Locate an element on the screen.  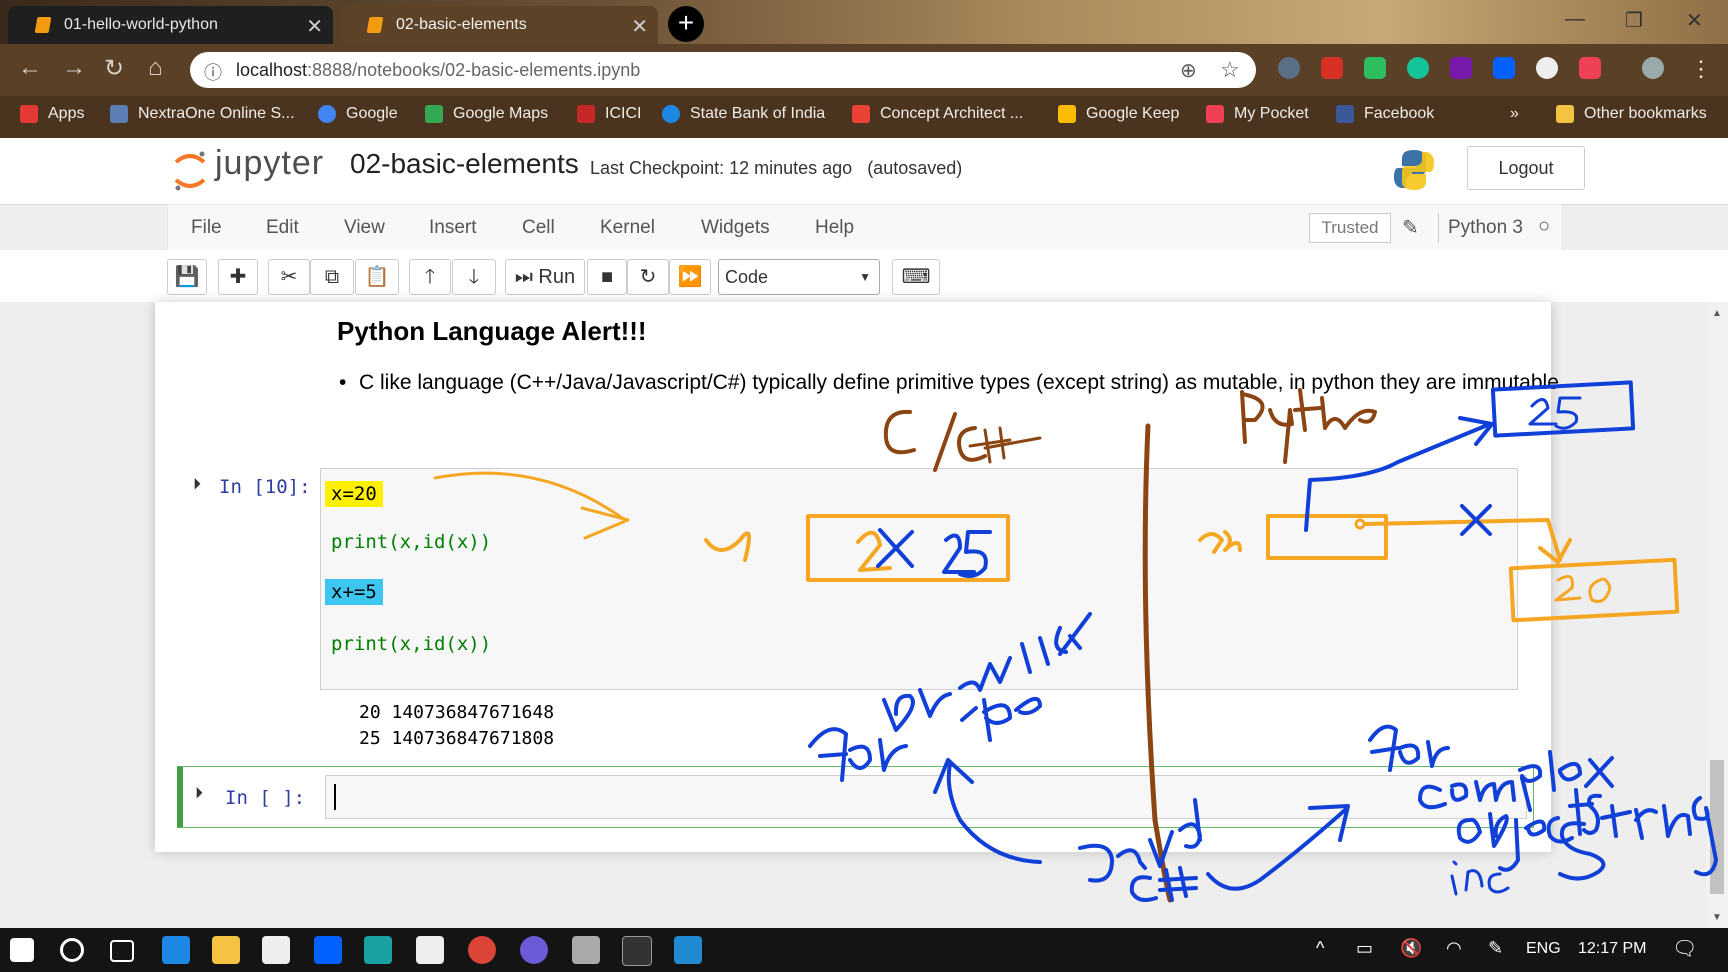
back-icon: ← is located at coordinates (30, 68).